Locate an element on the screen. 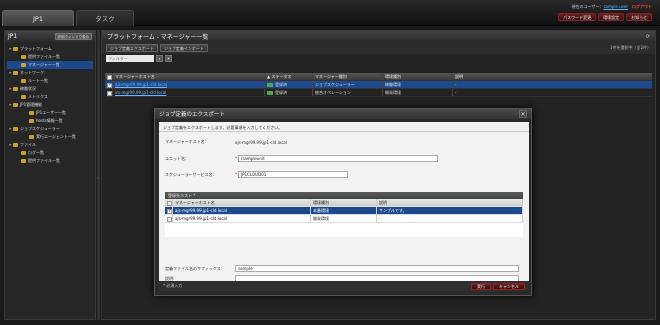 Image resolution: width=660 pixels, height=325 pixels. job-import-button: ジョブ定義インポート is located at coordinates (183, 48).